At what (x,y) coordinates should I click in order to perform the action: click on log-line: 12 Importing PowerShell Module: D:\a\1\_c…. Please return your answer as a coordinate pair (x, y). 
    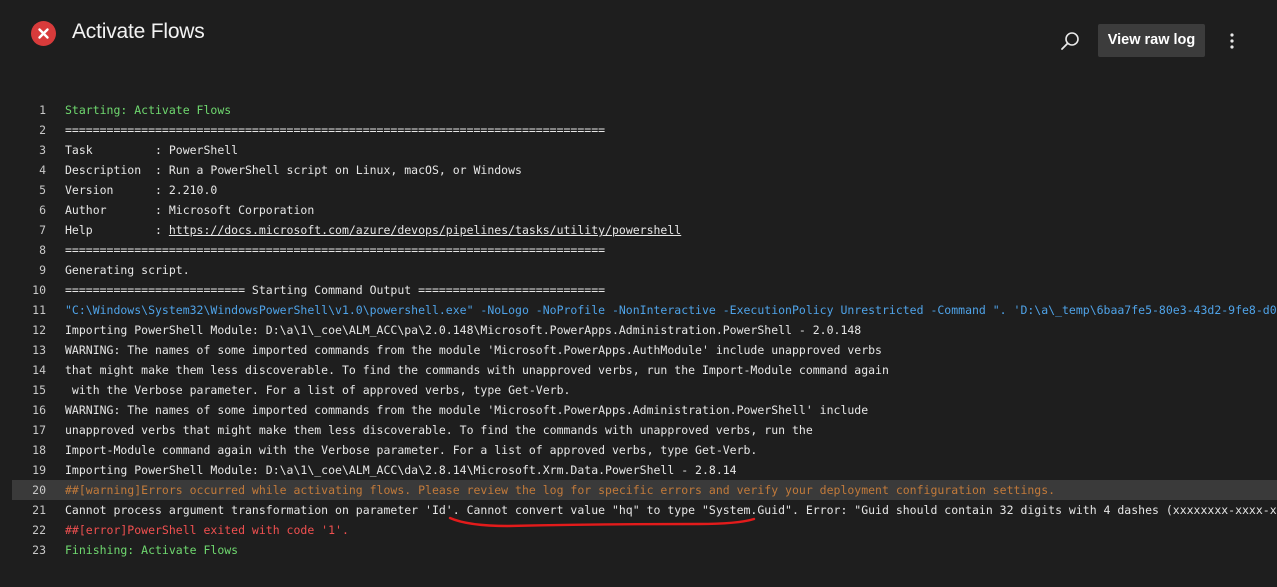
    Looking at the image, I should click on (638, 330).